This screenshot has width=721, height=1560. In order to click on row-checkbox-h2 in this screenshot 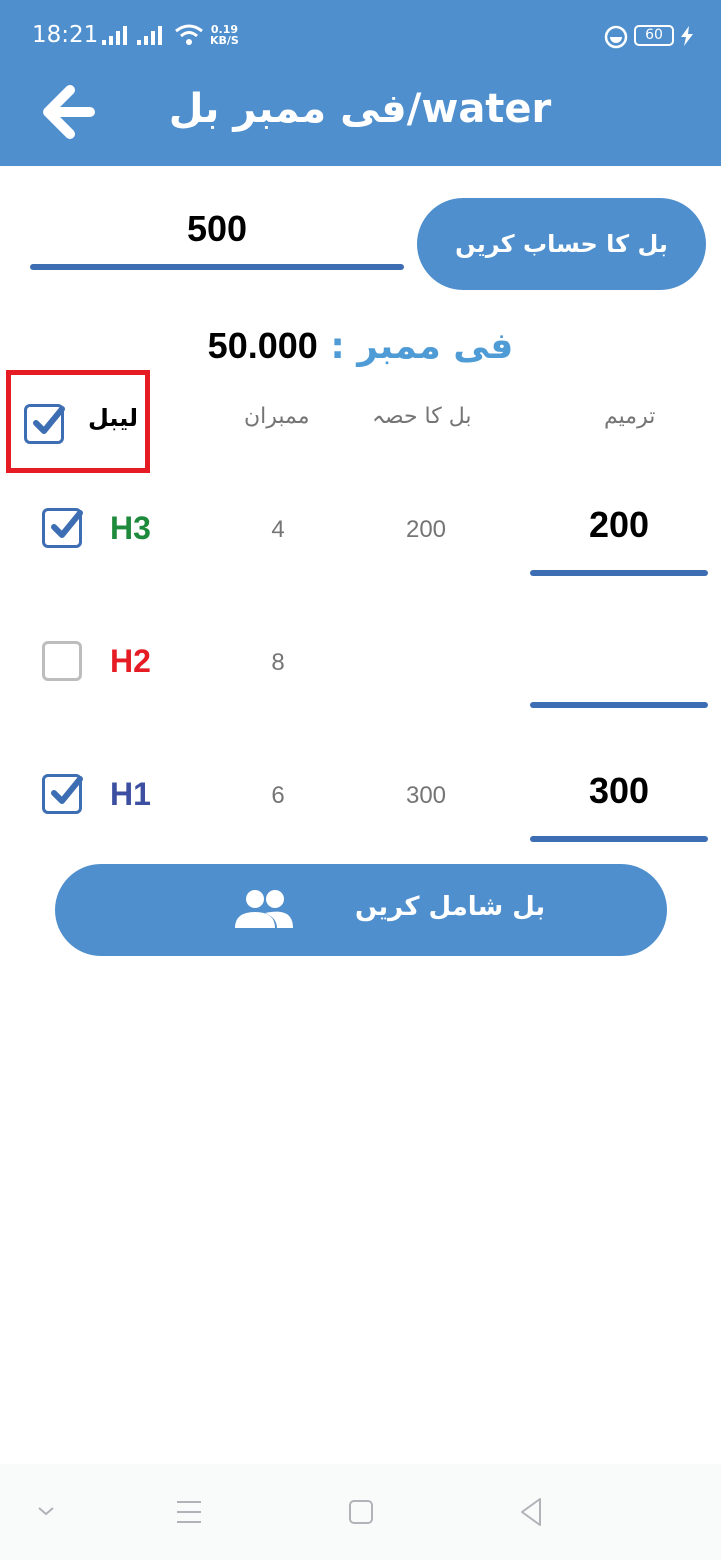, I will do `click(62, 661)`.